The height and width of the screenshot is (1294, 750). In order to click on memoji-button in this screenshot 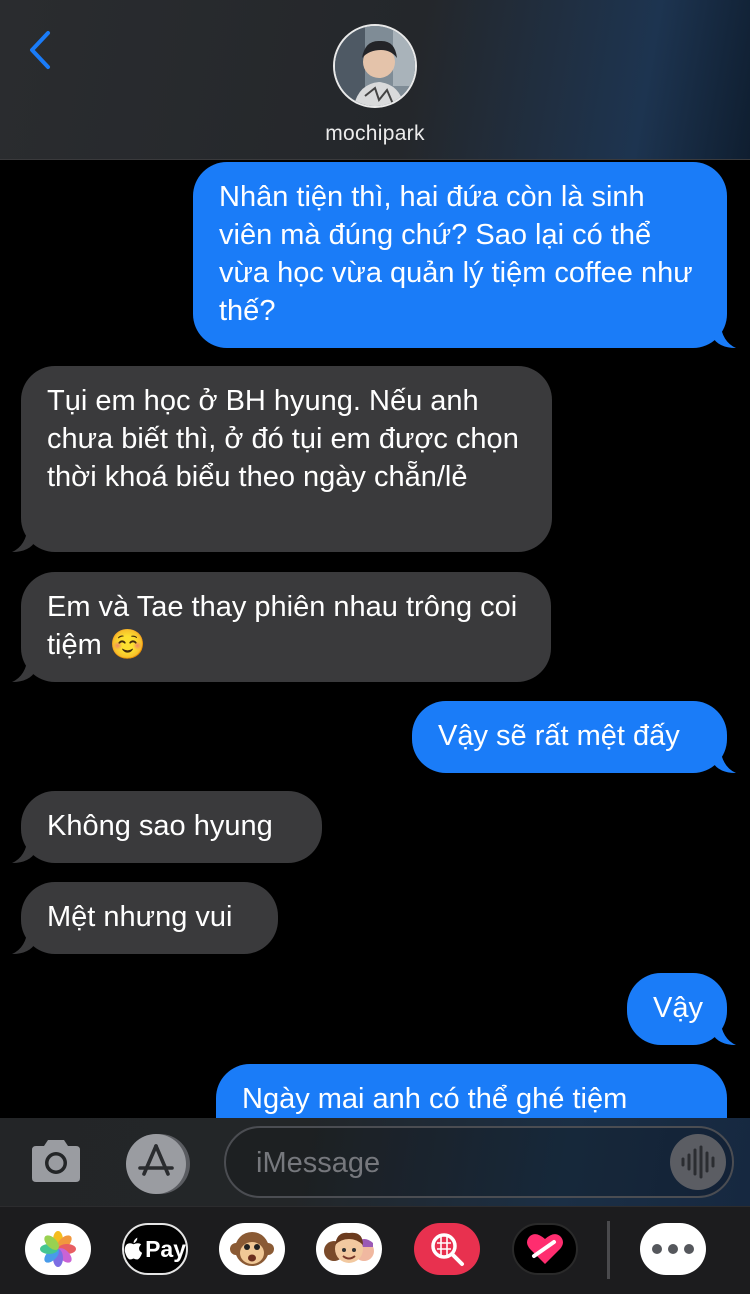, I will do `click(349, 1249)`.